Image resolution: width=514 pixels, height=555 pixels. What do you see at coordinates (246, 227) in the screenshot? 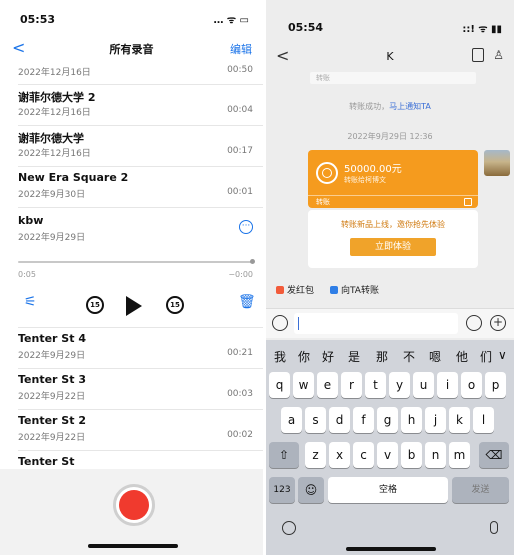
I see `more-options-icon: ···` at bounding box center [246, 227].